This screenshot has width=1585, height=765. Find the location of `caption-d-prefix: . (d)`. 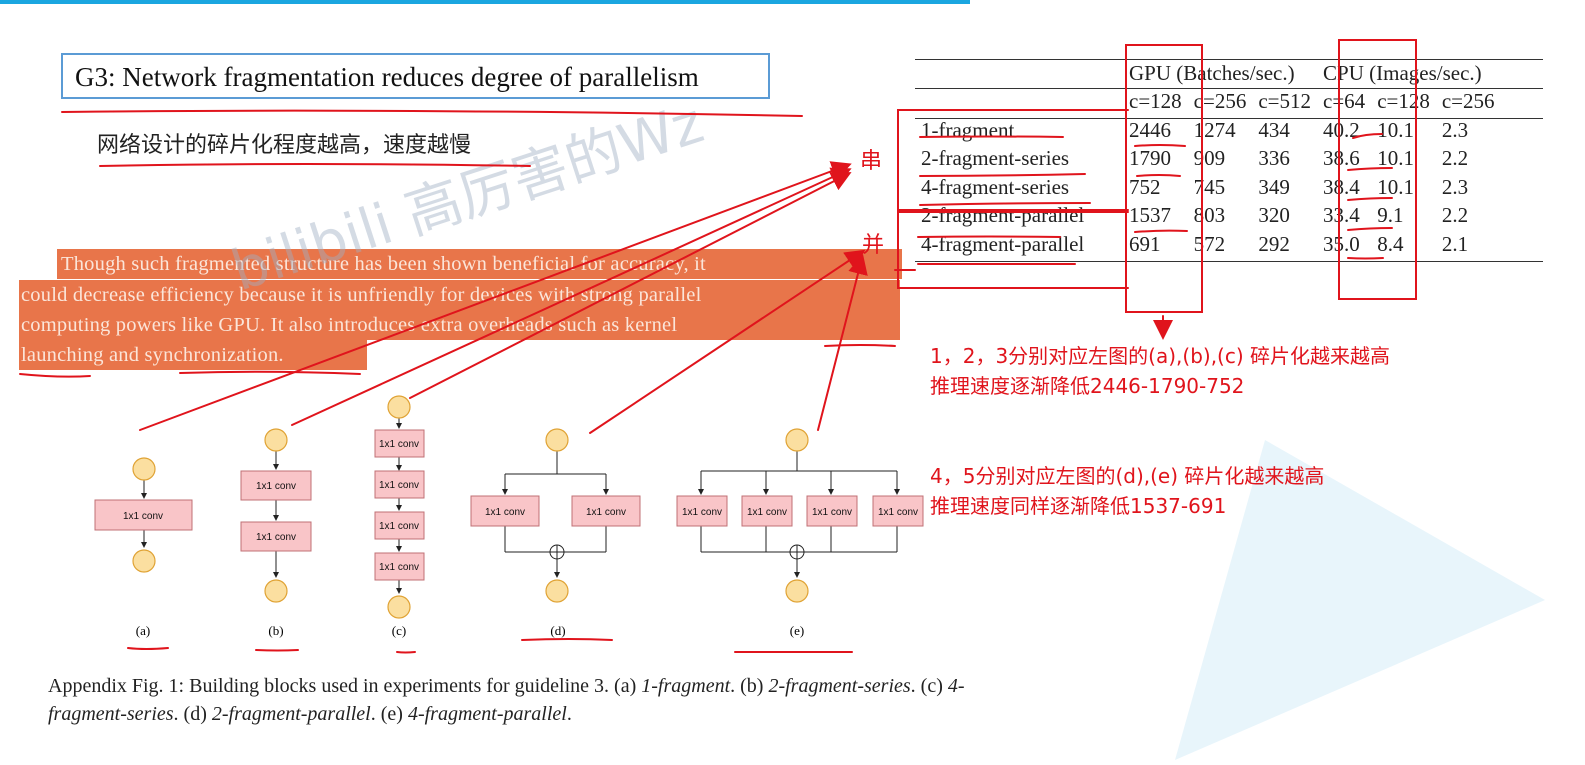

caption-d-prefix: . (d) is located at coordinates (190, 714).